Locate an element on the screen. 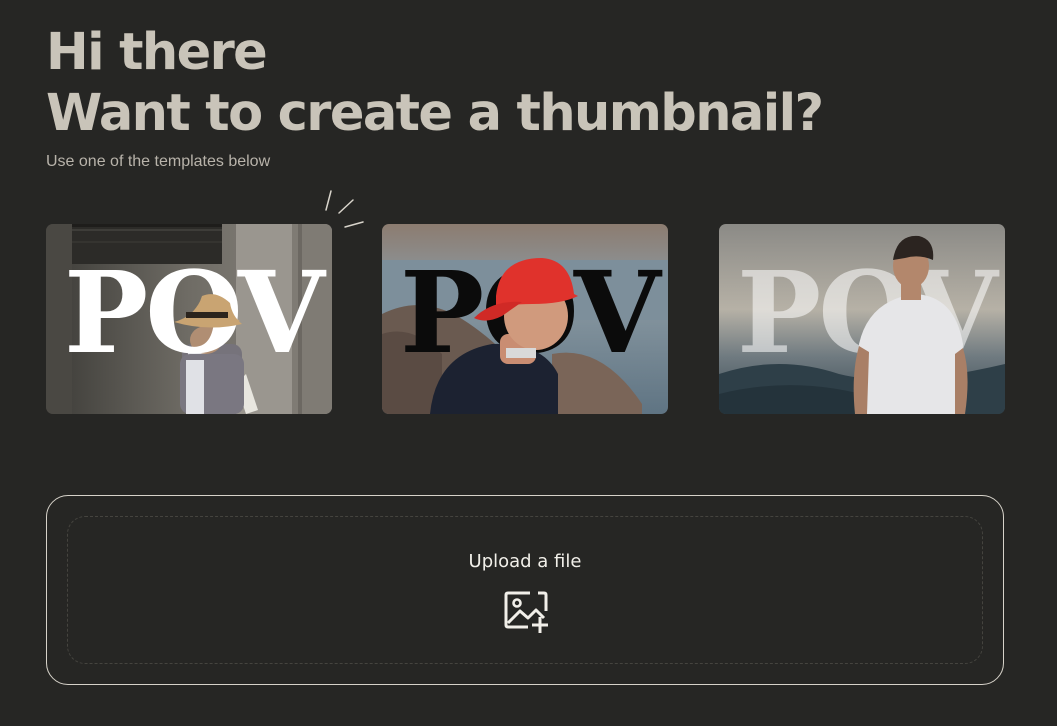 Image resolution: width=1057 pixels, height=726 pixels. template-card-2: POV is located at coordinates (525, 319).